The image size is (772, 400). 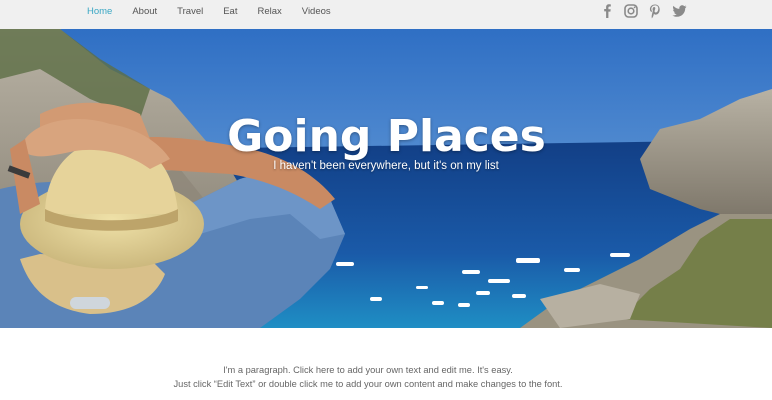 What do you see at coordinates (230, 11) in the screenshot?
I see `nav-item-eat: Eat` at bounding box center [230, 11].